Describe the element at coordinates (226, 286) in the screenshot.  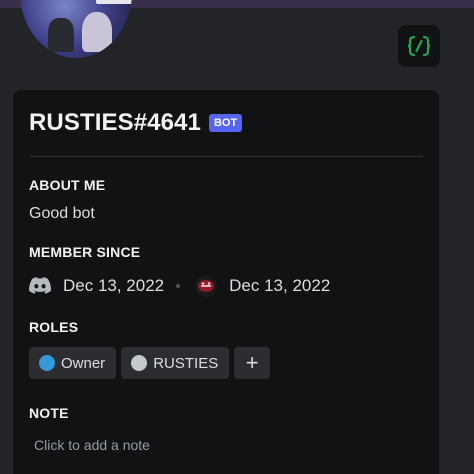
I see `member-since-row: Dec 13, 2022 Dec 13, 2022` at that location.